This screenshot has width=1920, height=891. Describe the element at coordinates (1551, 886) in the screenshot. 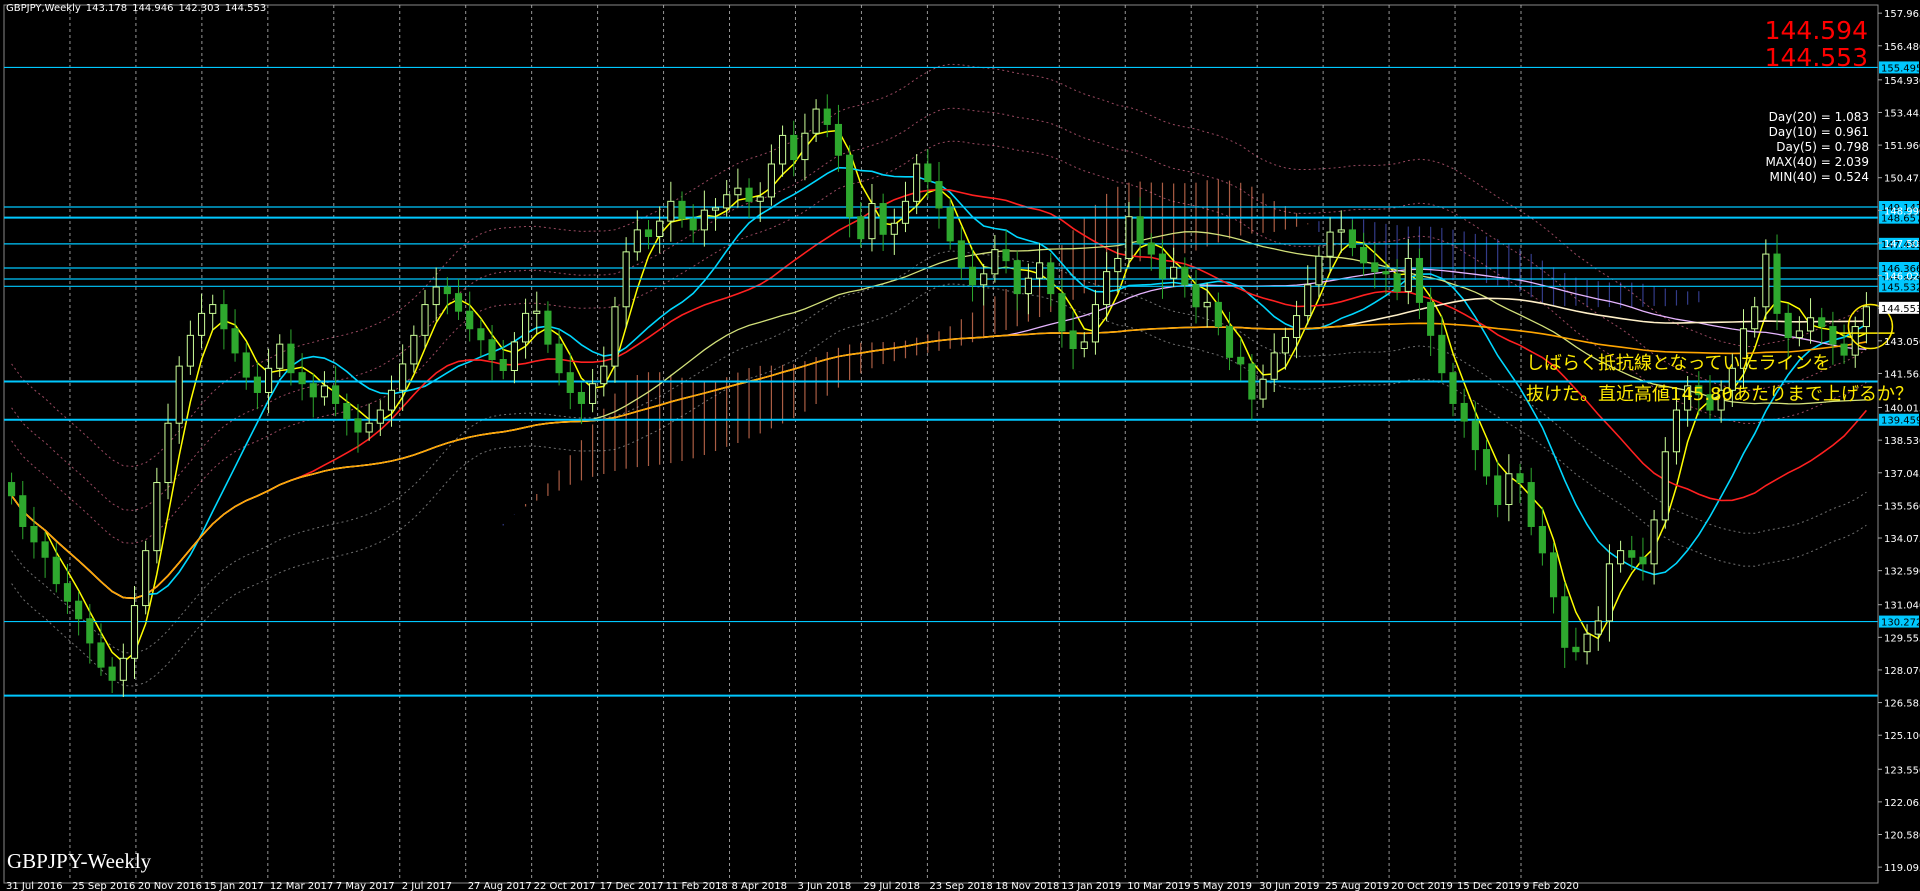

I see `time-tick-label: 9 Feb 2020` at that location.